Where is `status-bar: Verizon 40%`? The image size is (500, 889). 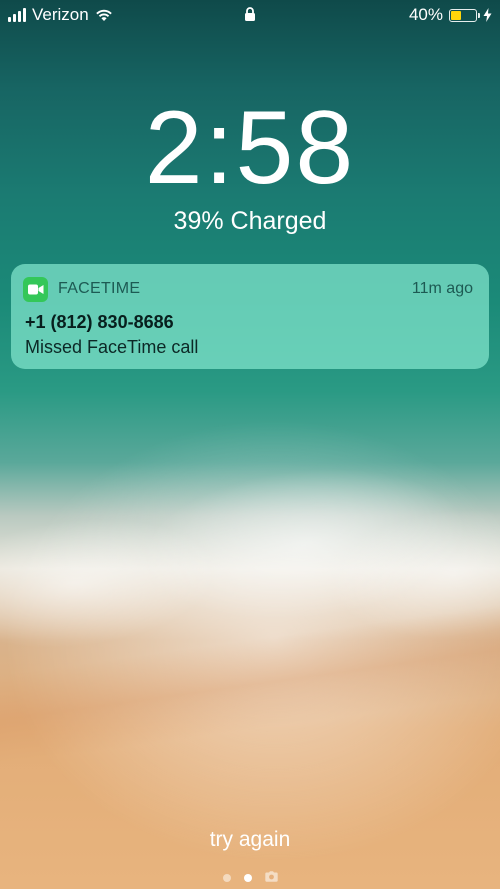
status-bar: Verizon 40% is located at coordinates (250, 15).